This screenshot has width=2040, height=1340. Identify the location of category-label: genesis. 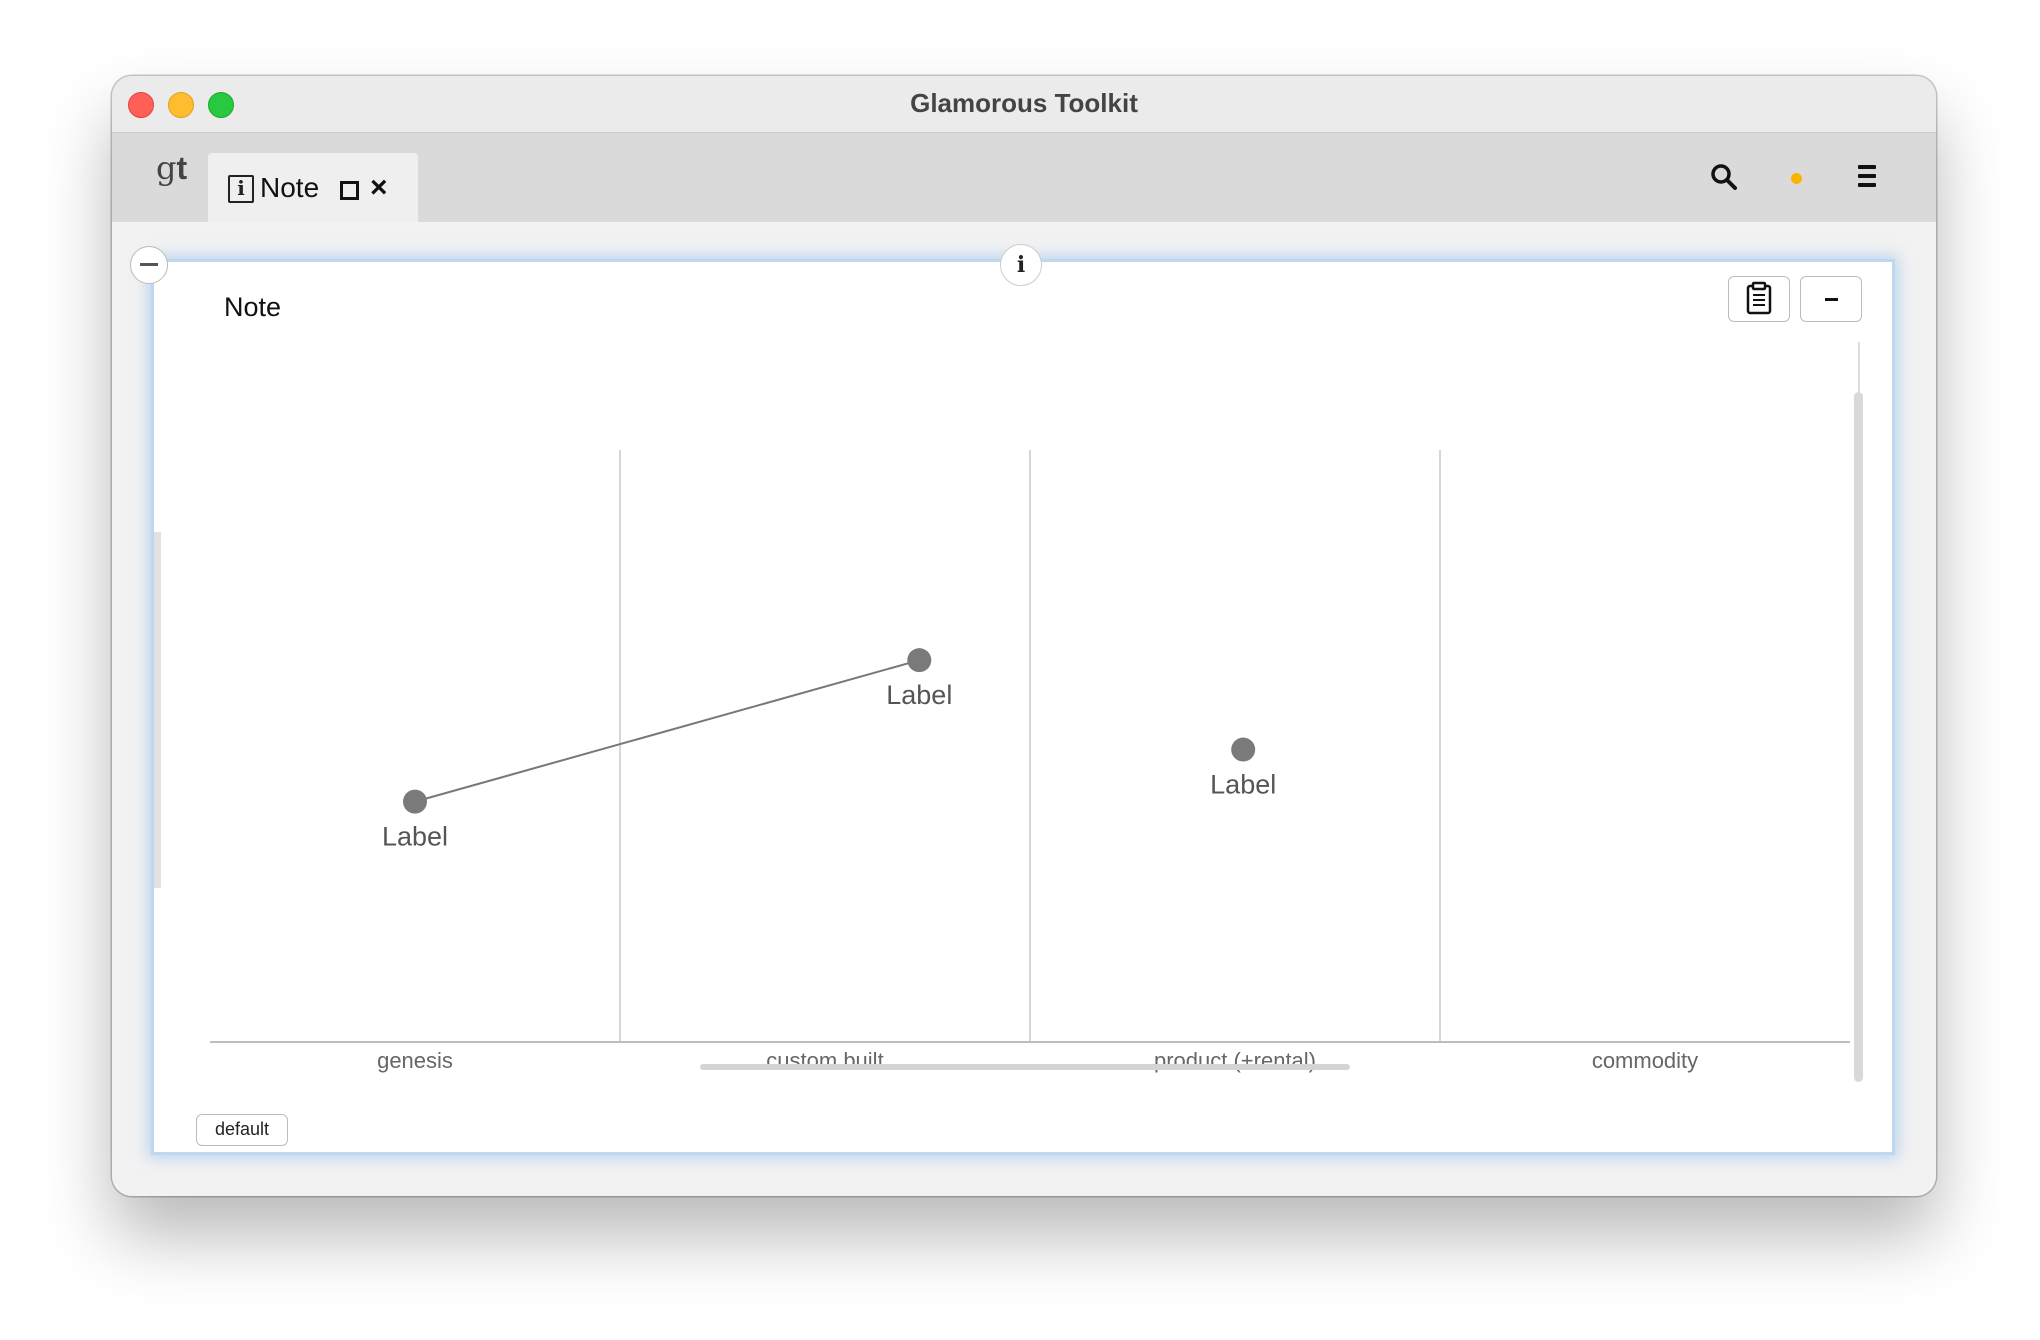
(415, 1060).